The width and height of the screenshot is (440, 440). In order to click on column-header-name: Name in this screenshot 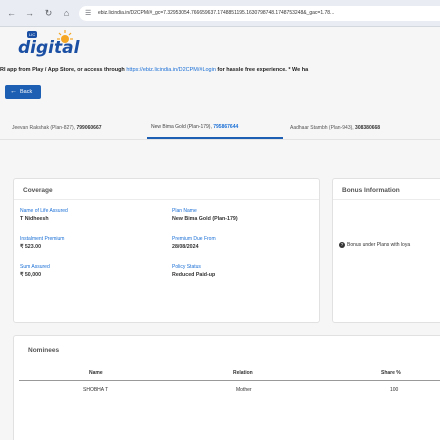, I will do `click(96, 373)`.